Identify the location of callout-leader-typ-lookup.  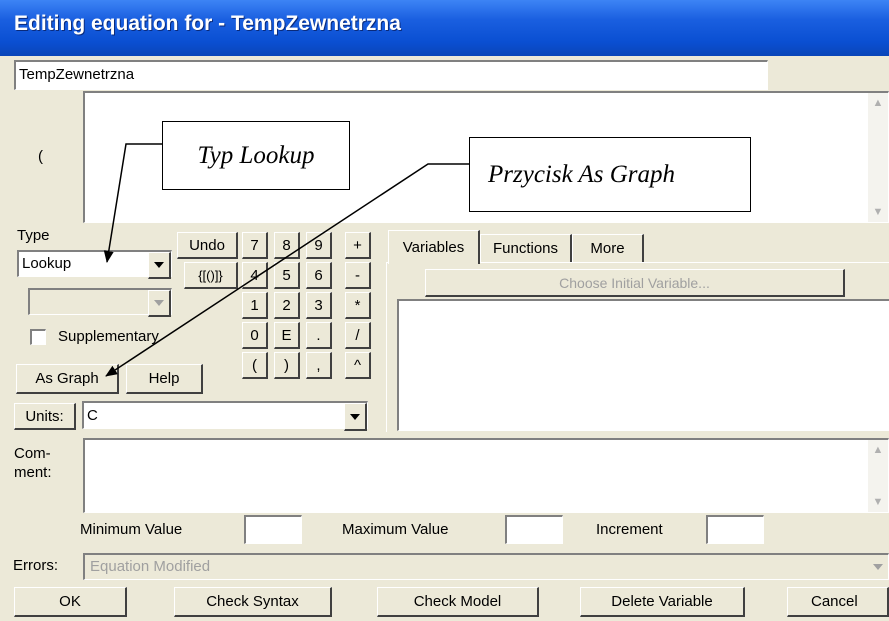
(132, 203).